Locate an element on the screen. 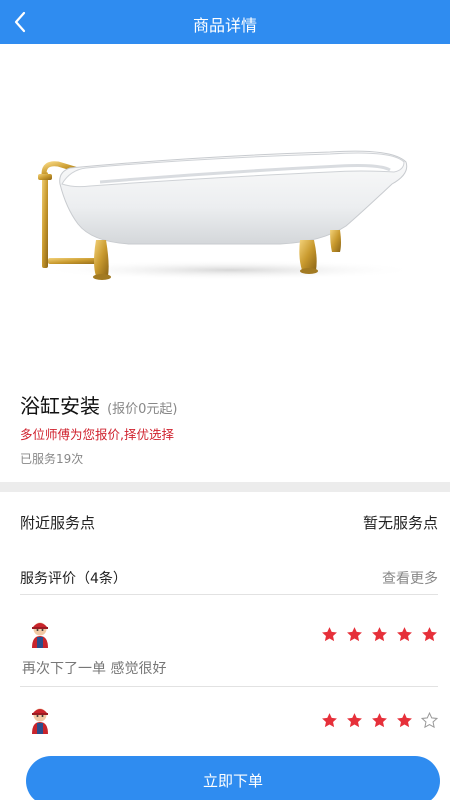 This screenshot has height=800, width=450. review-item: 再次下了一单 感觉很好 is located at coordinates (229, 652).